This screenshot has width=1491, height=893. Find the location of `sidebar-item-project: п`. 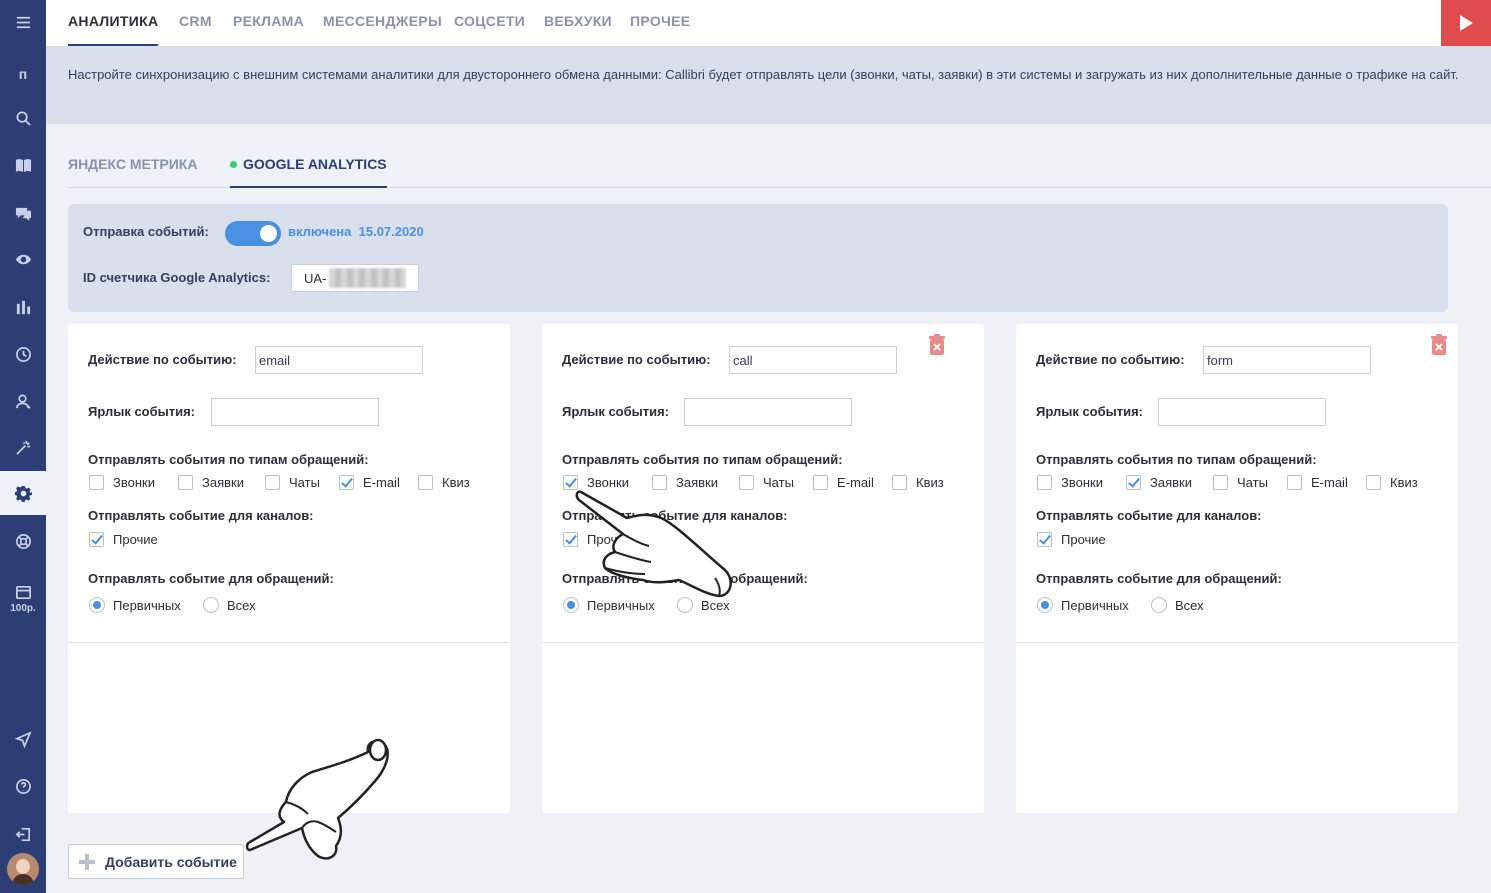

sidebar-item-project: п is located at coordinates (23, 74).